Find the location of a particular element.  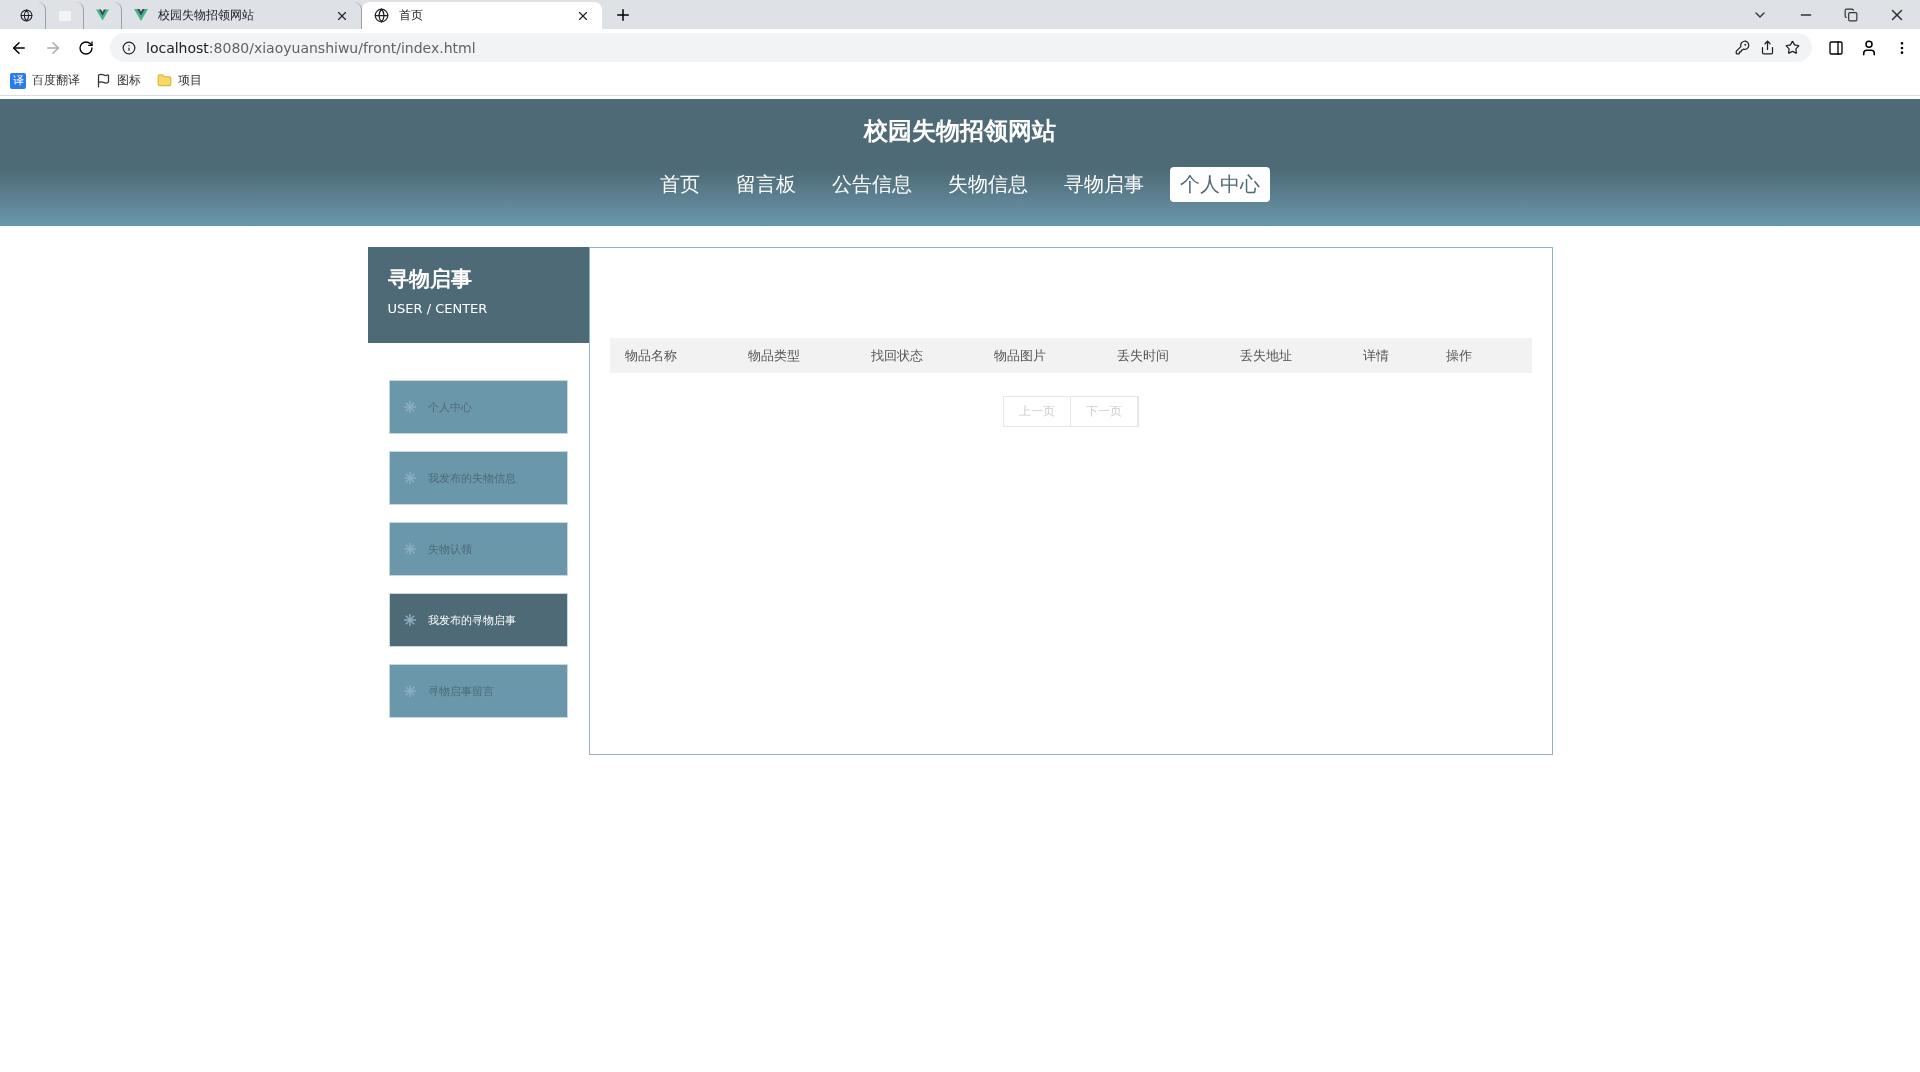

column-header: 物品类型 is located at coordinates (773, 355).